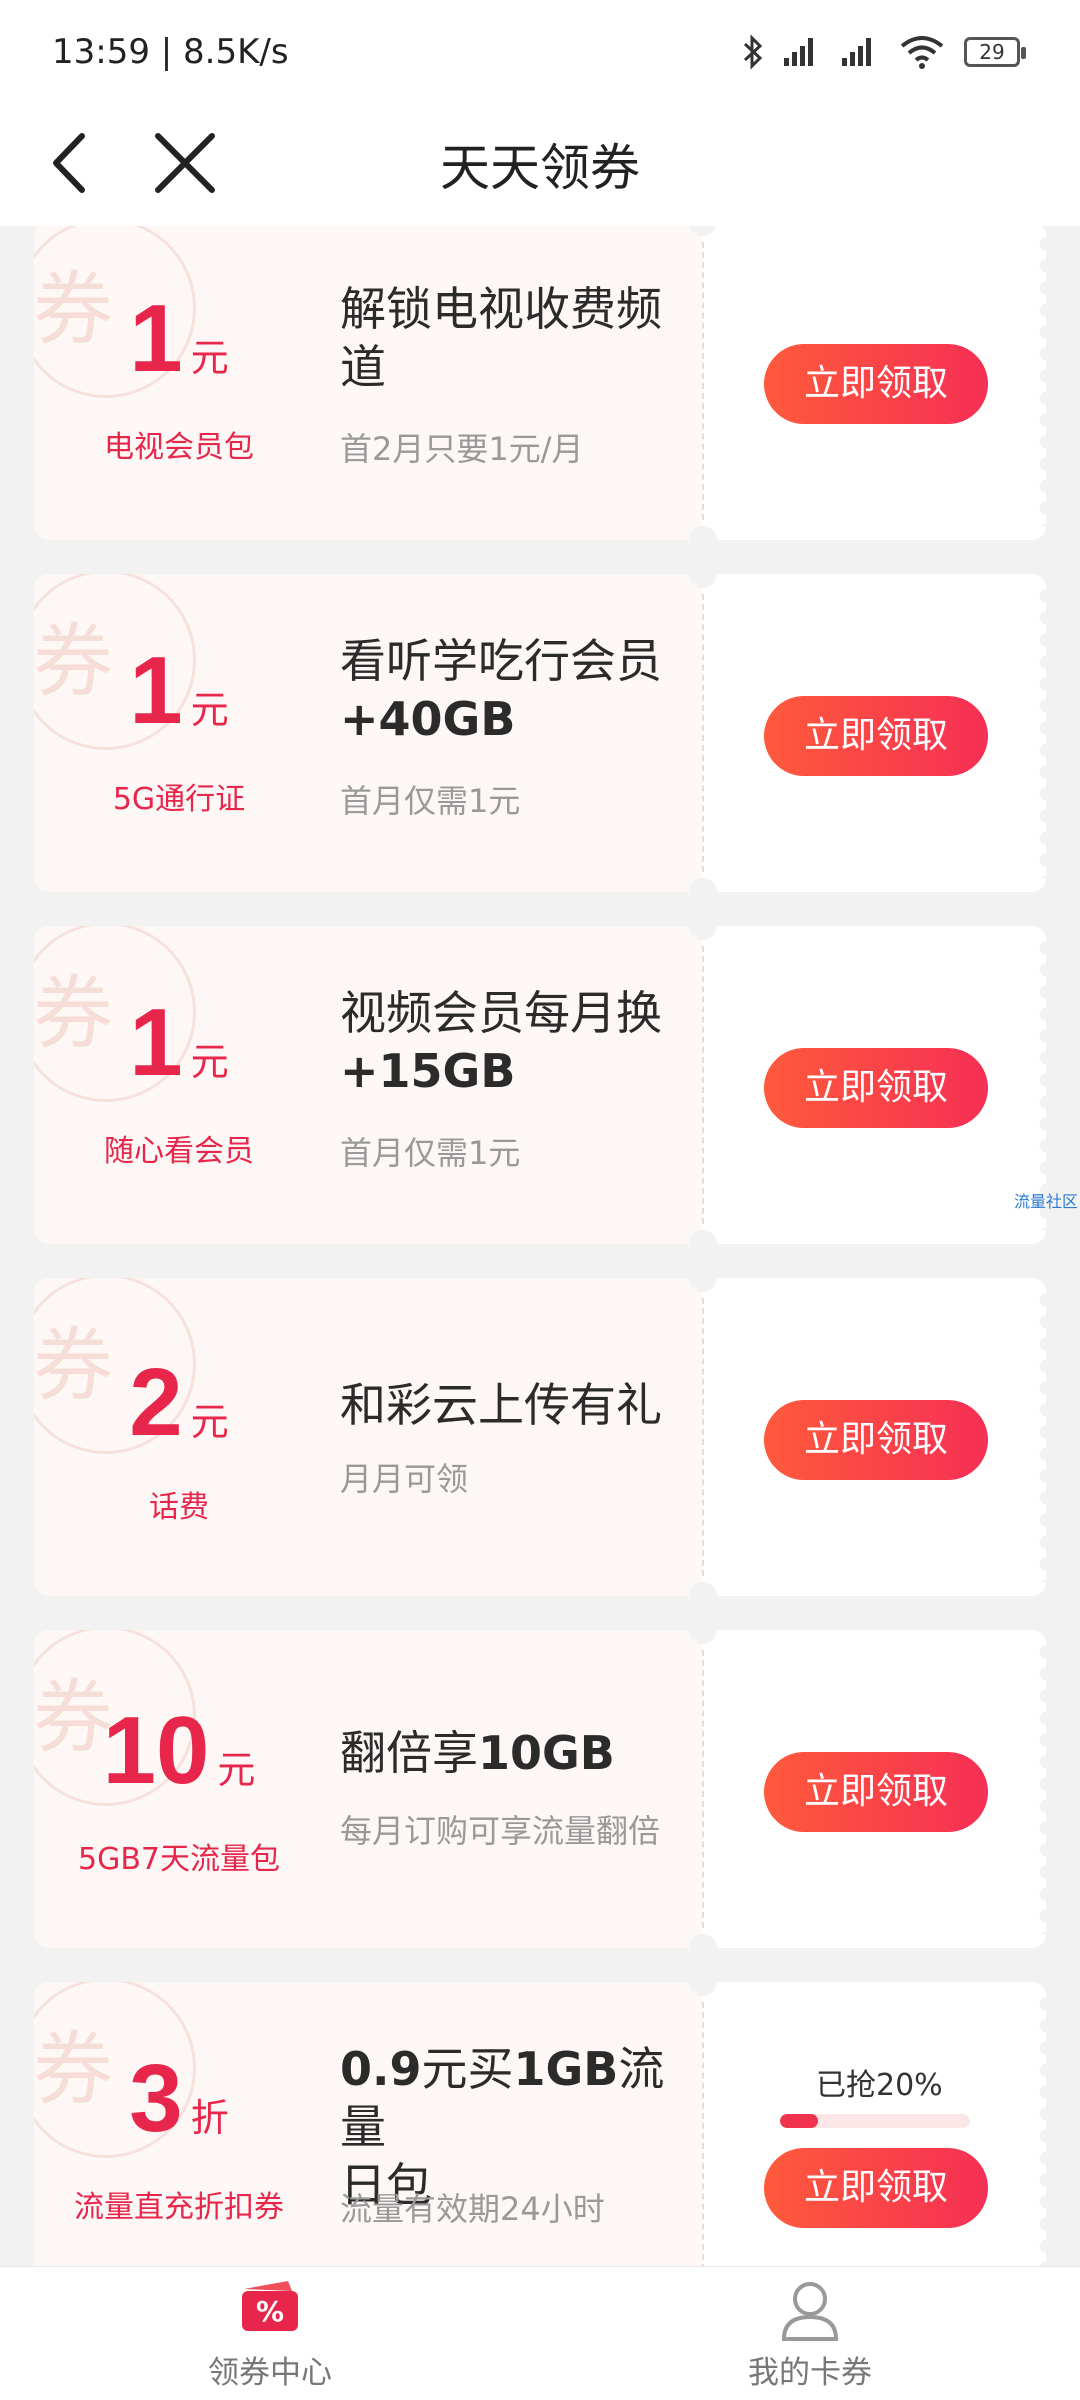 The image size is (1080, 2400). I want to click on coupon-left: 券 10 元 5GB7天流量包 翻倍享10GB 每月订购可享流量翻倍, so click(368, 1789).